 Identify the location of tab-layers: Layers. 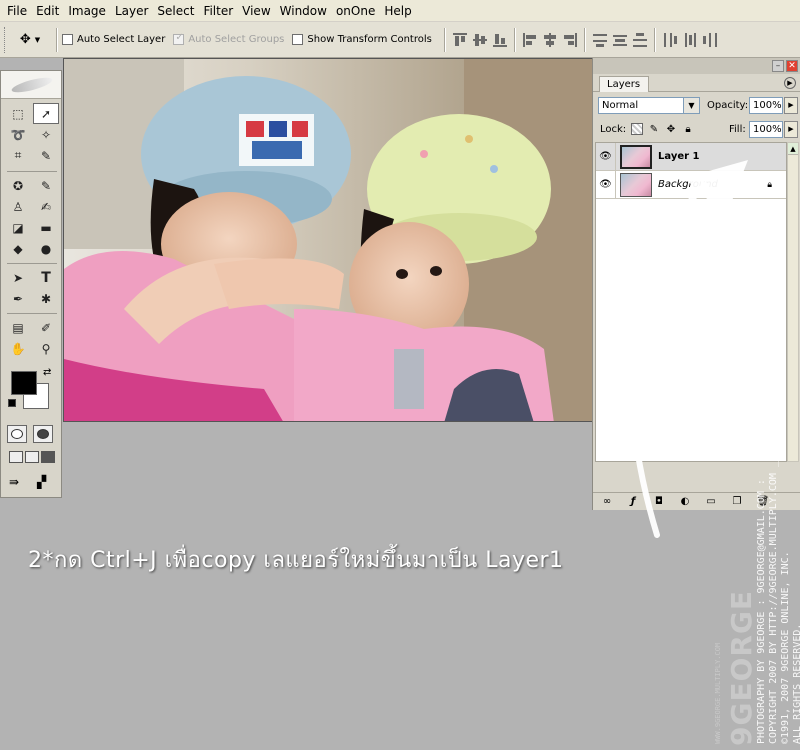
(624, 84).